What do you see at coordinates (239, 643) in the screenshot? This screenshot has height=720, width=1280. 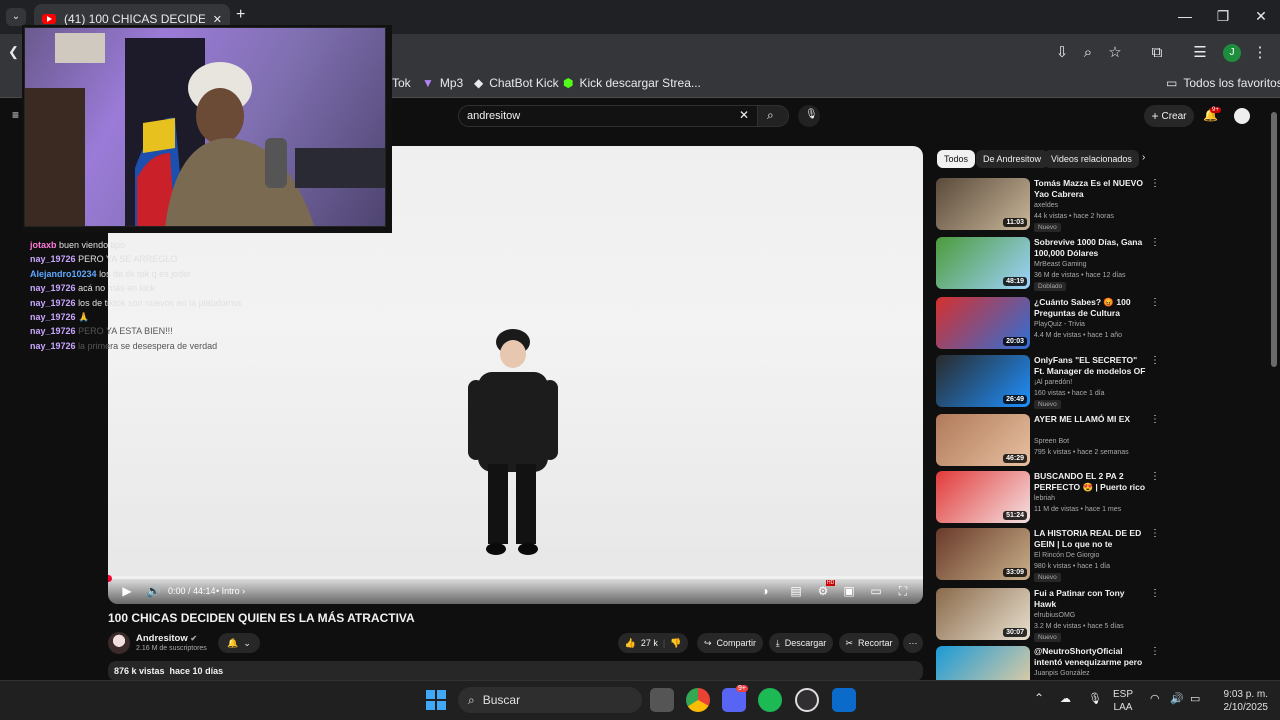 I see `subscribed-bell-button: 🔔 ⌄` at bounding box center [239, 643].